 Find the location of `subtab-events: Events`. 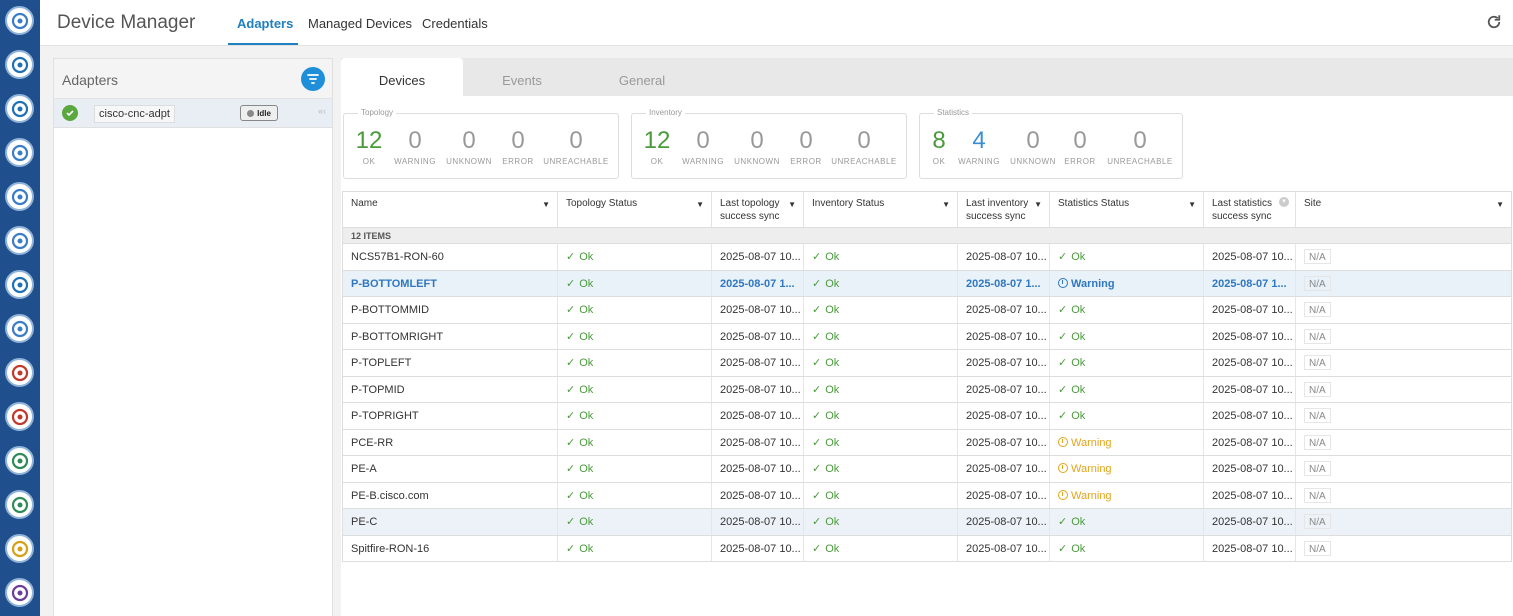

subtab-events: Events is located at coordinates (522, 77).